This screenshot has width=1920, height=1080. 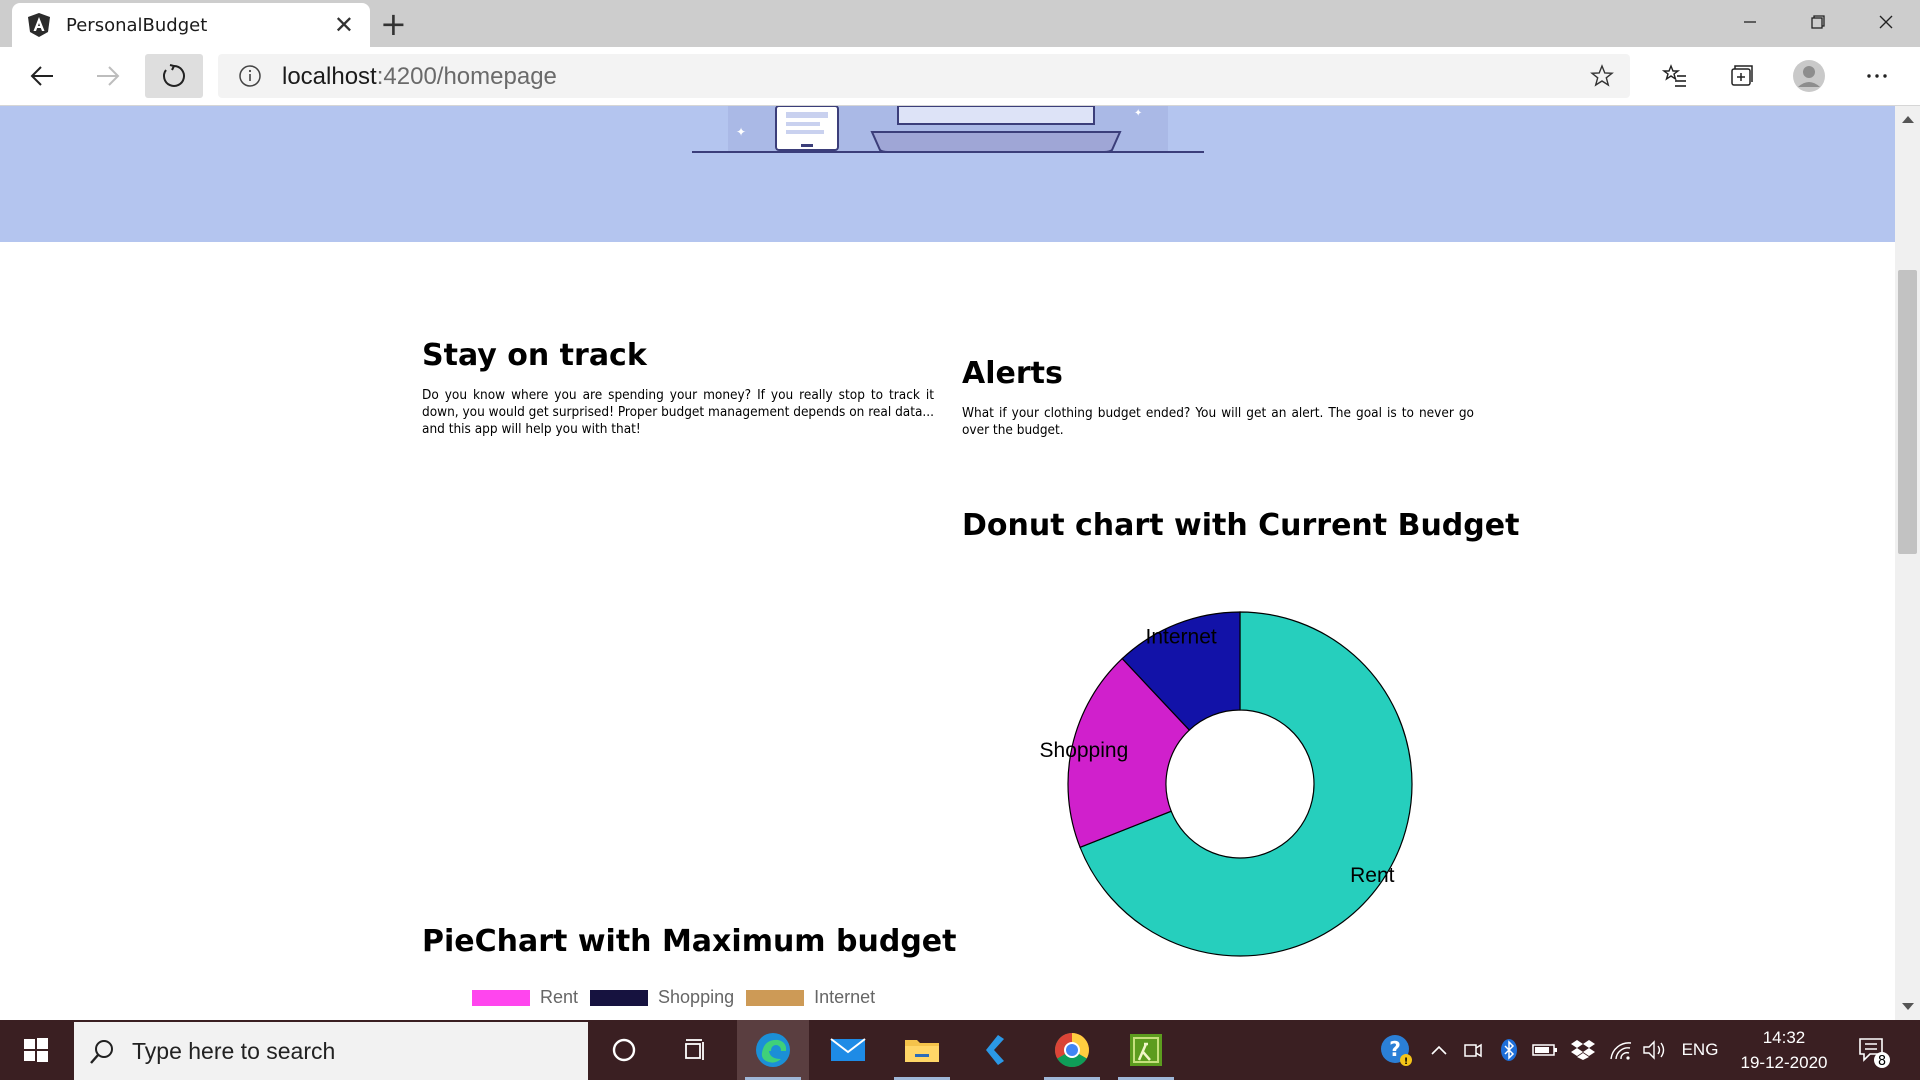 I want to click on angular-icon, so click(x=39, y=25).